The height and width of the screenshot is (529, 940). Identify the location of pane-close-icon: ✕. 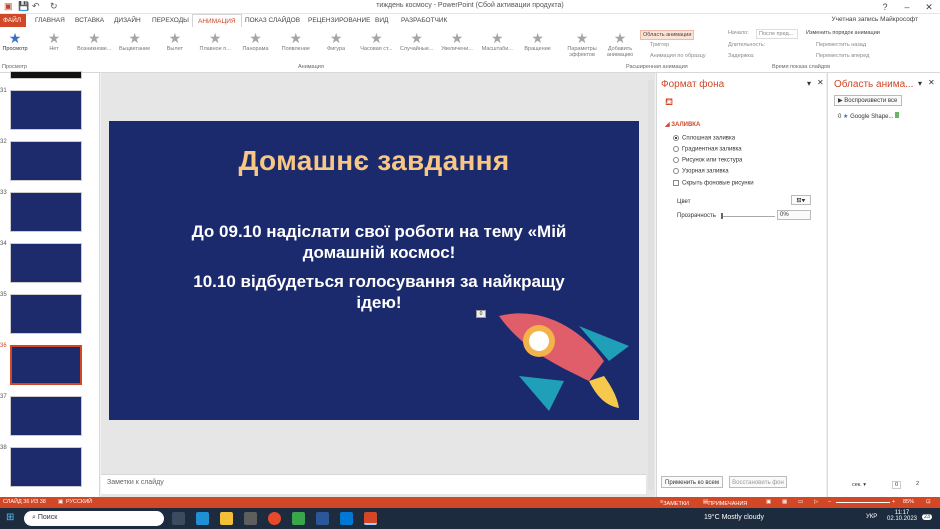
(820, 82).